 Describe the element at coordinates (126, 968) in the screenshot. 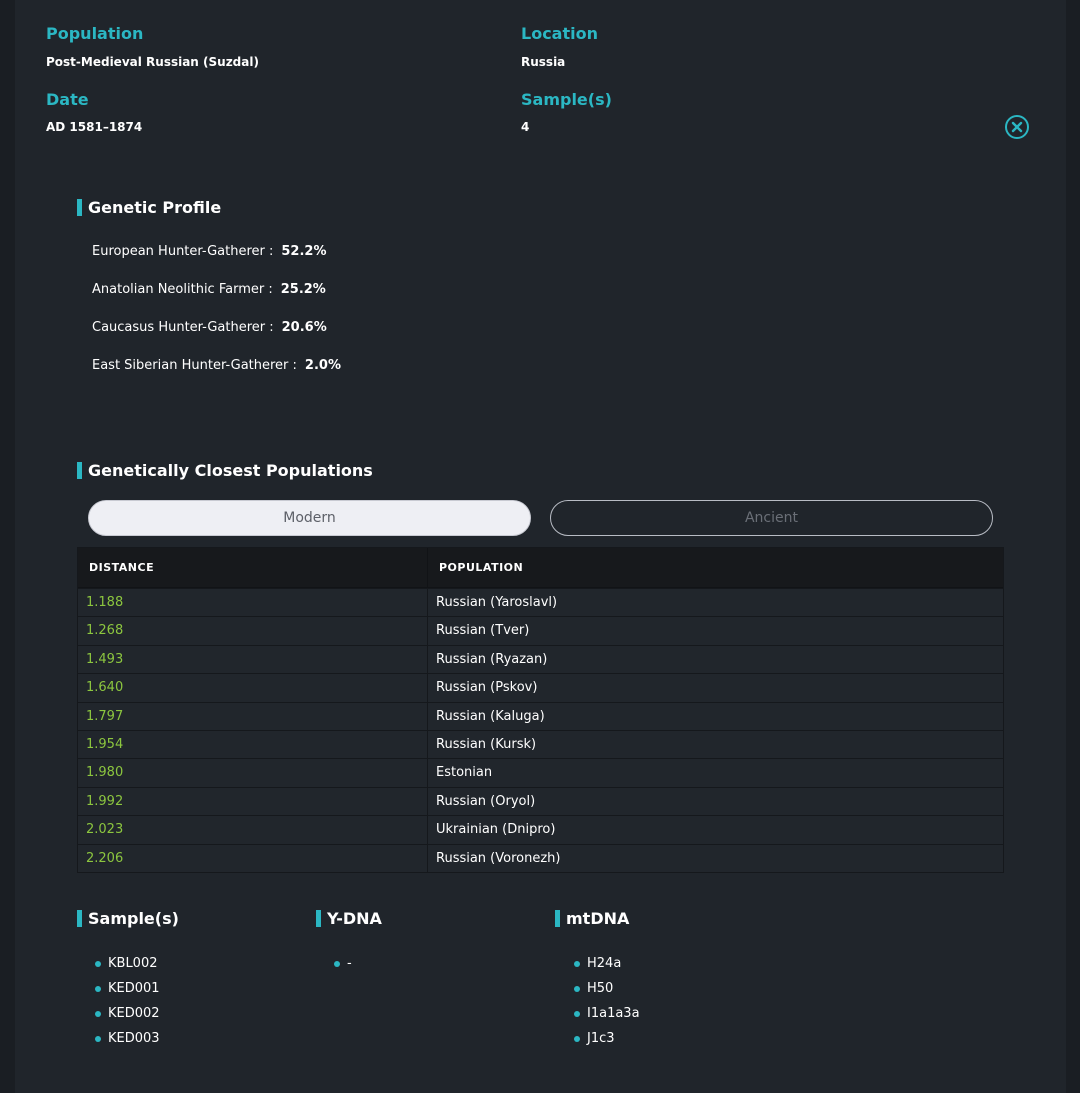

I see `list-item: KBL002` at that location.